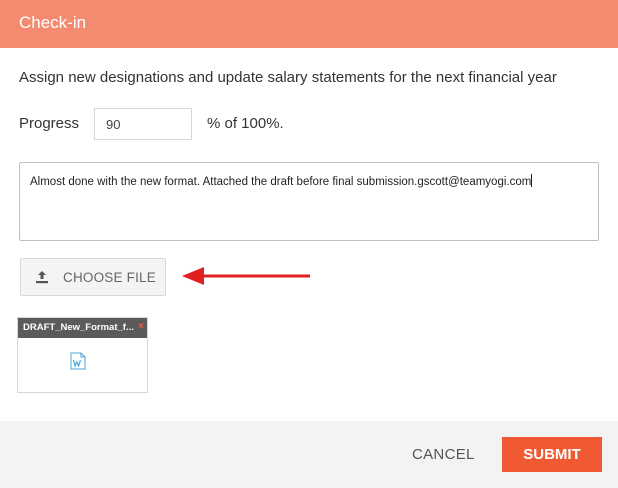 The width and height of the screenshot is (618, 488). Describe the element at coordinates (143, 124) in the screenshot. I see `progress-input` at that location.